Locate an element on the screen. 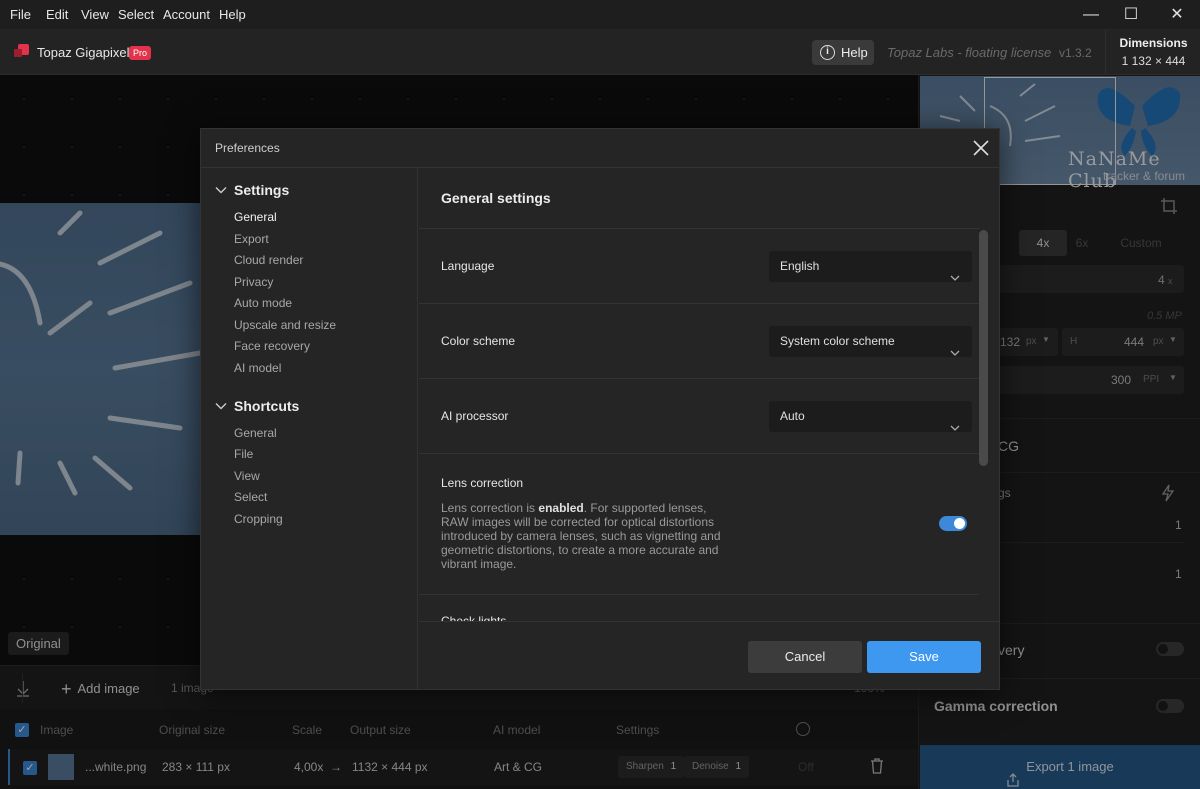  help-button: i Help is located at coordinates (843, 52).